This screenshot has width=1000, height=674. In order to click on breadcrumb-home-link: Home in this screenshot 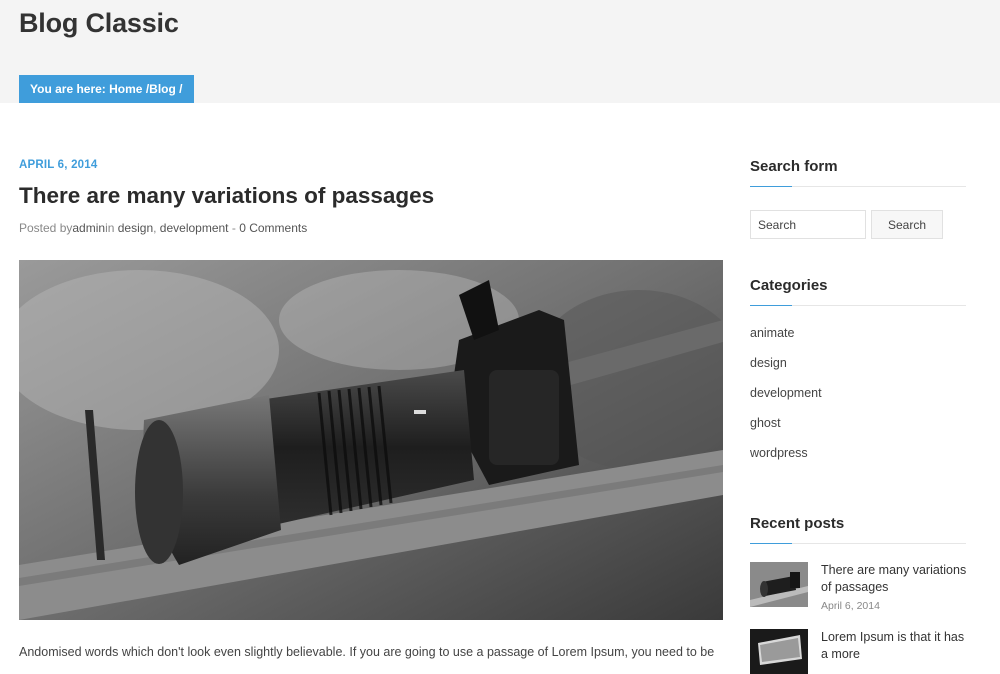, I will do `click(125, 89)`.